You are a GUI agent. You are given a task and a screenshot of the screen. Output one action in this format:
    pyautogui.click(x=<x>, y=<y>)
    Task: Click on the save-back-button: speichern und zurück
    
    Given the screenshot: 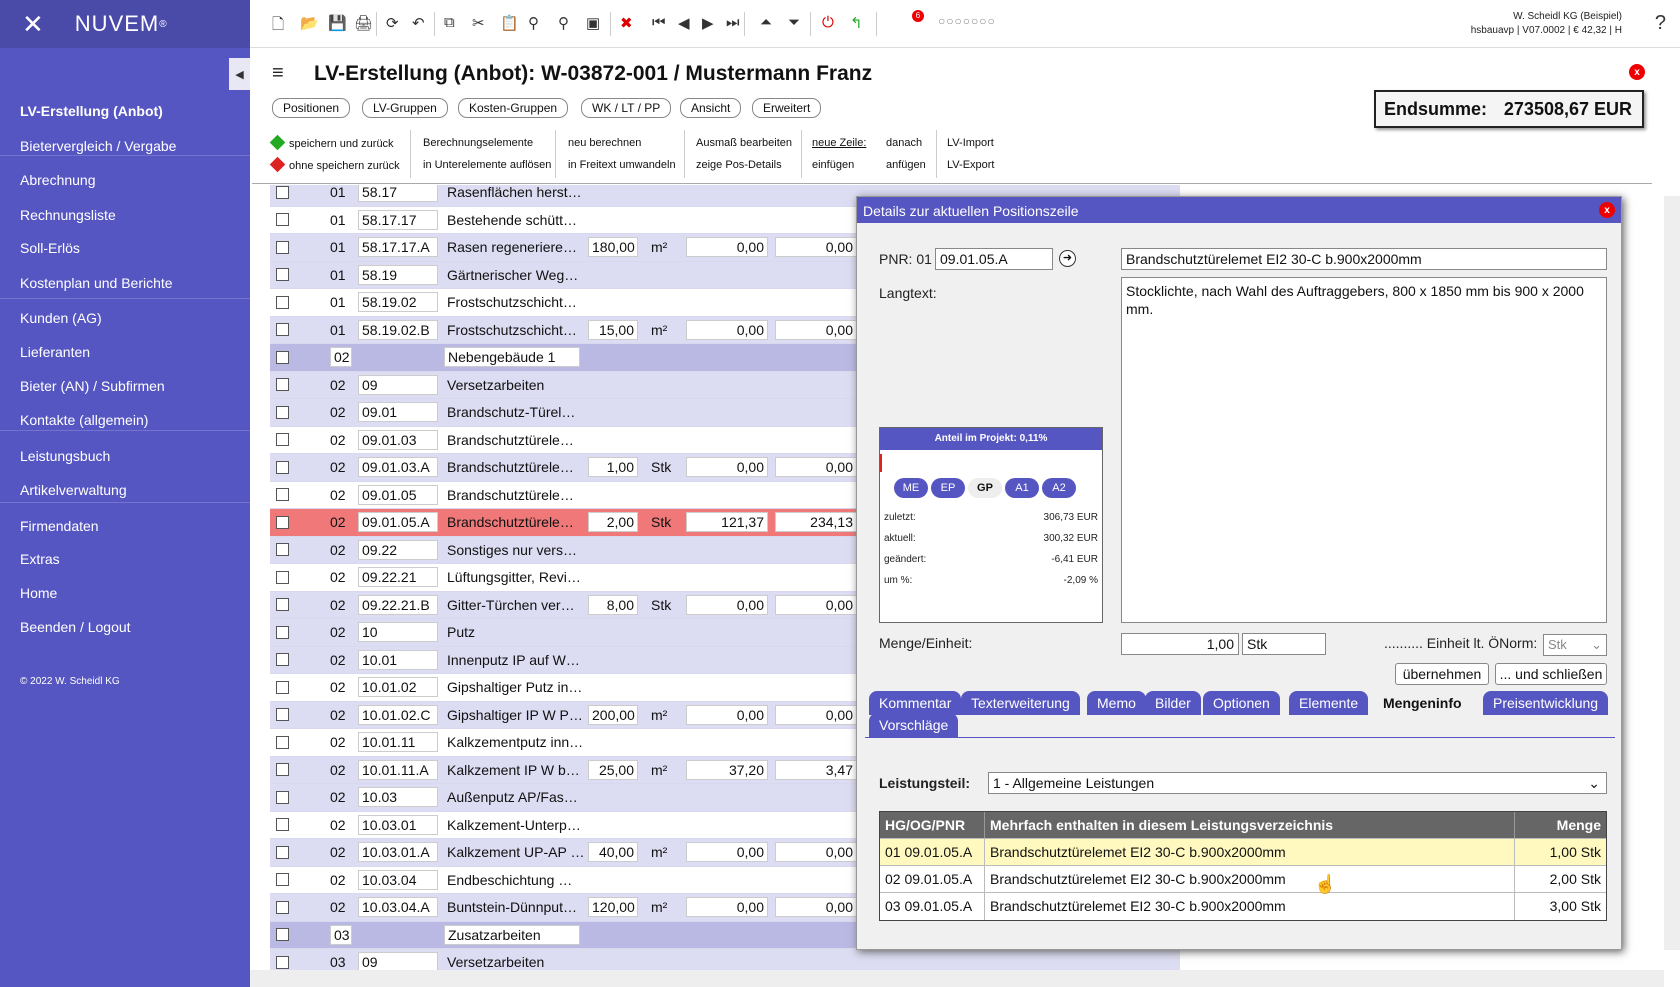 What is the action you would take?
    pyautogui.click(x=331, y=142)
    